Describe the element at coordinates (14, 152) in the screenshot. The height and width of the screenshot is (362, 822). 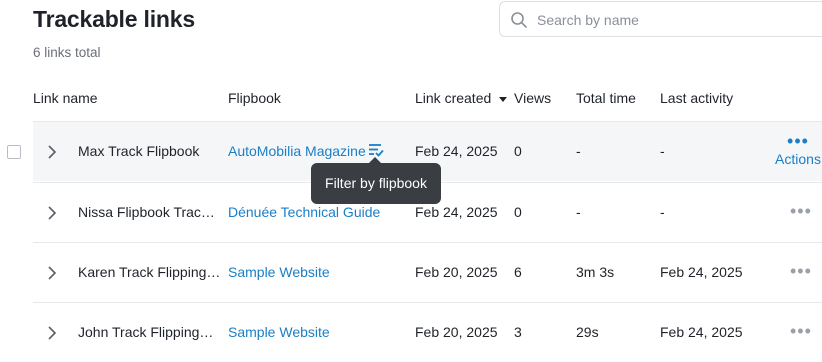
I see `row-checkbox` at that location.